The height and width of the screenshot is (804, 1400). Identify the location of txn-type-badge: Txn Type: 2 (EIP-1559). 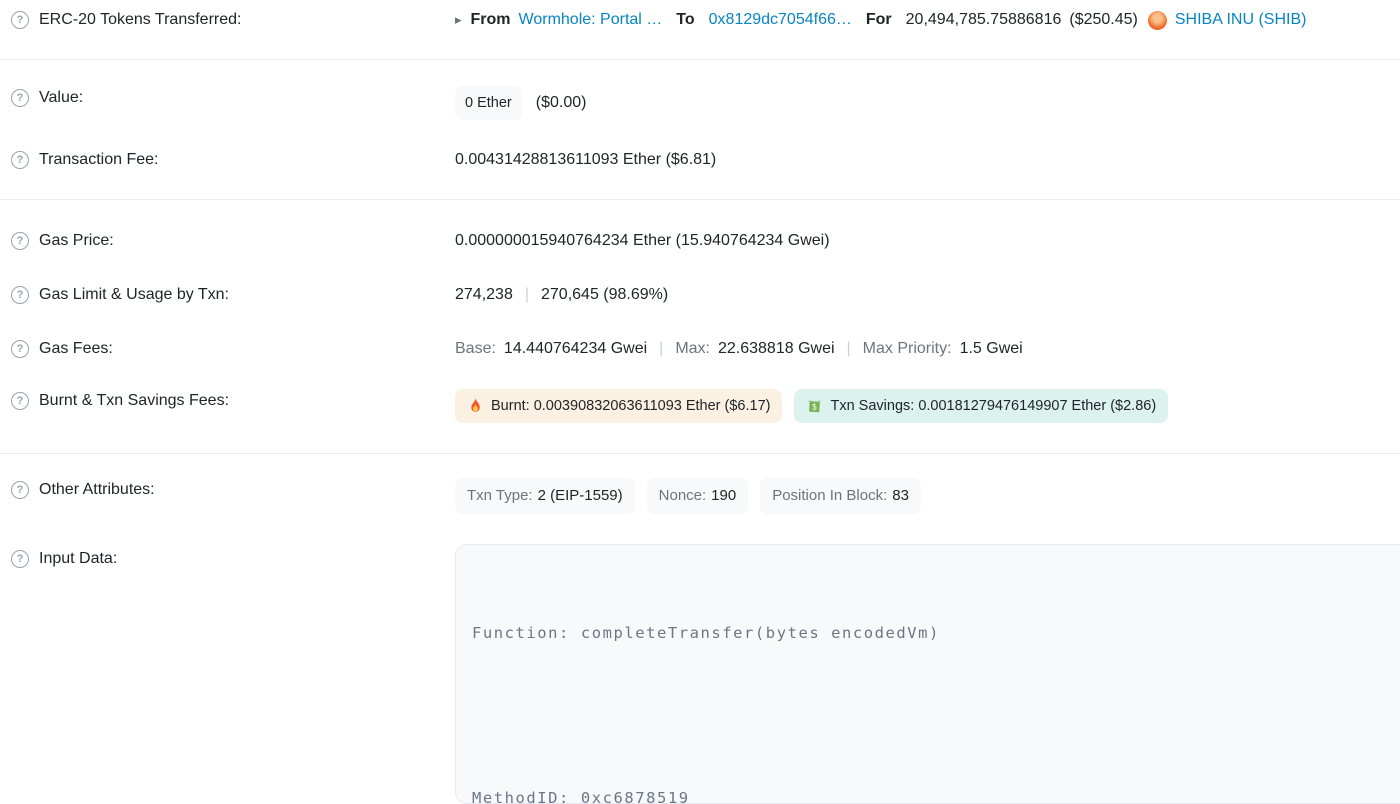
(545, 496).